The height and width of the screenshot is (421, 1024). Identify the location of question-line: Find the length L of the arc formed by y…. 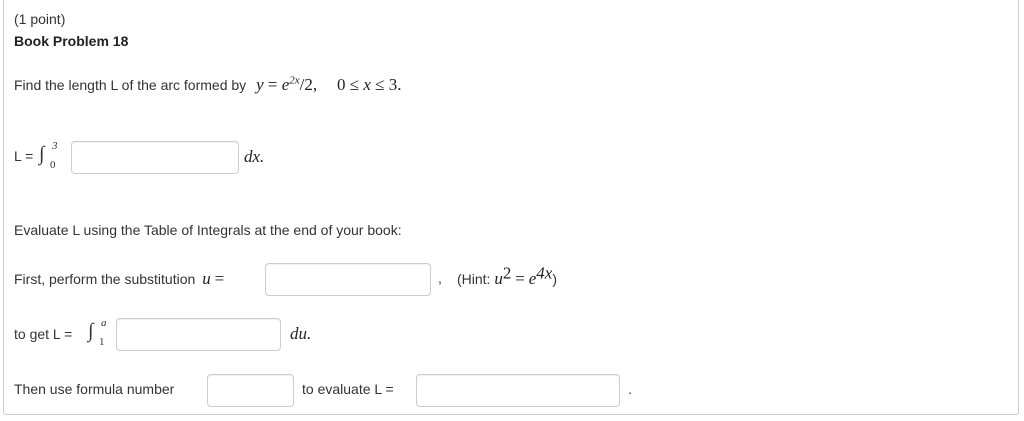
(208, 84).